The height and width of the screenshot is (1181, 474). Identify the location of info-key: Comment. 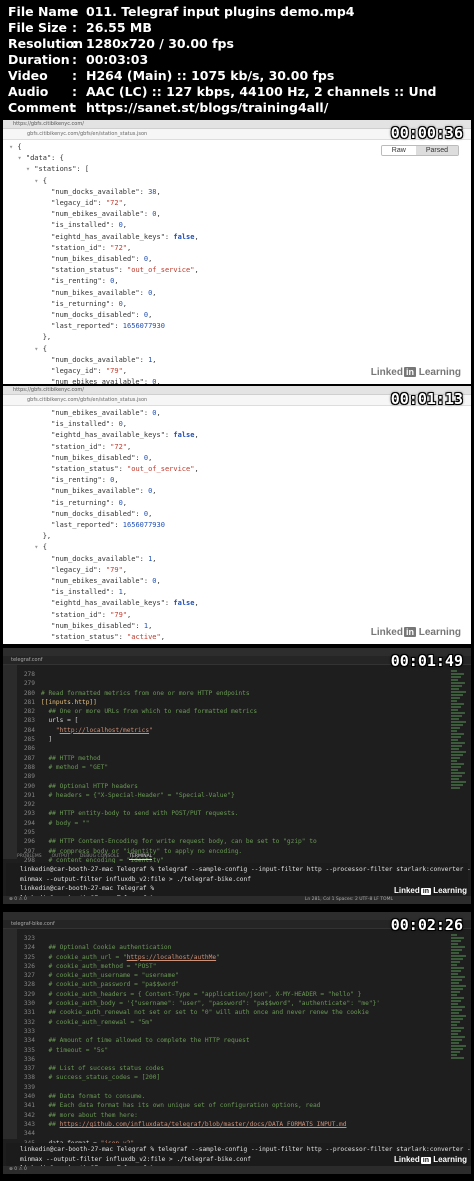
(42, 107).